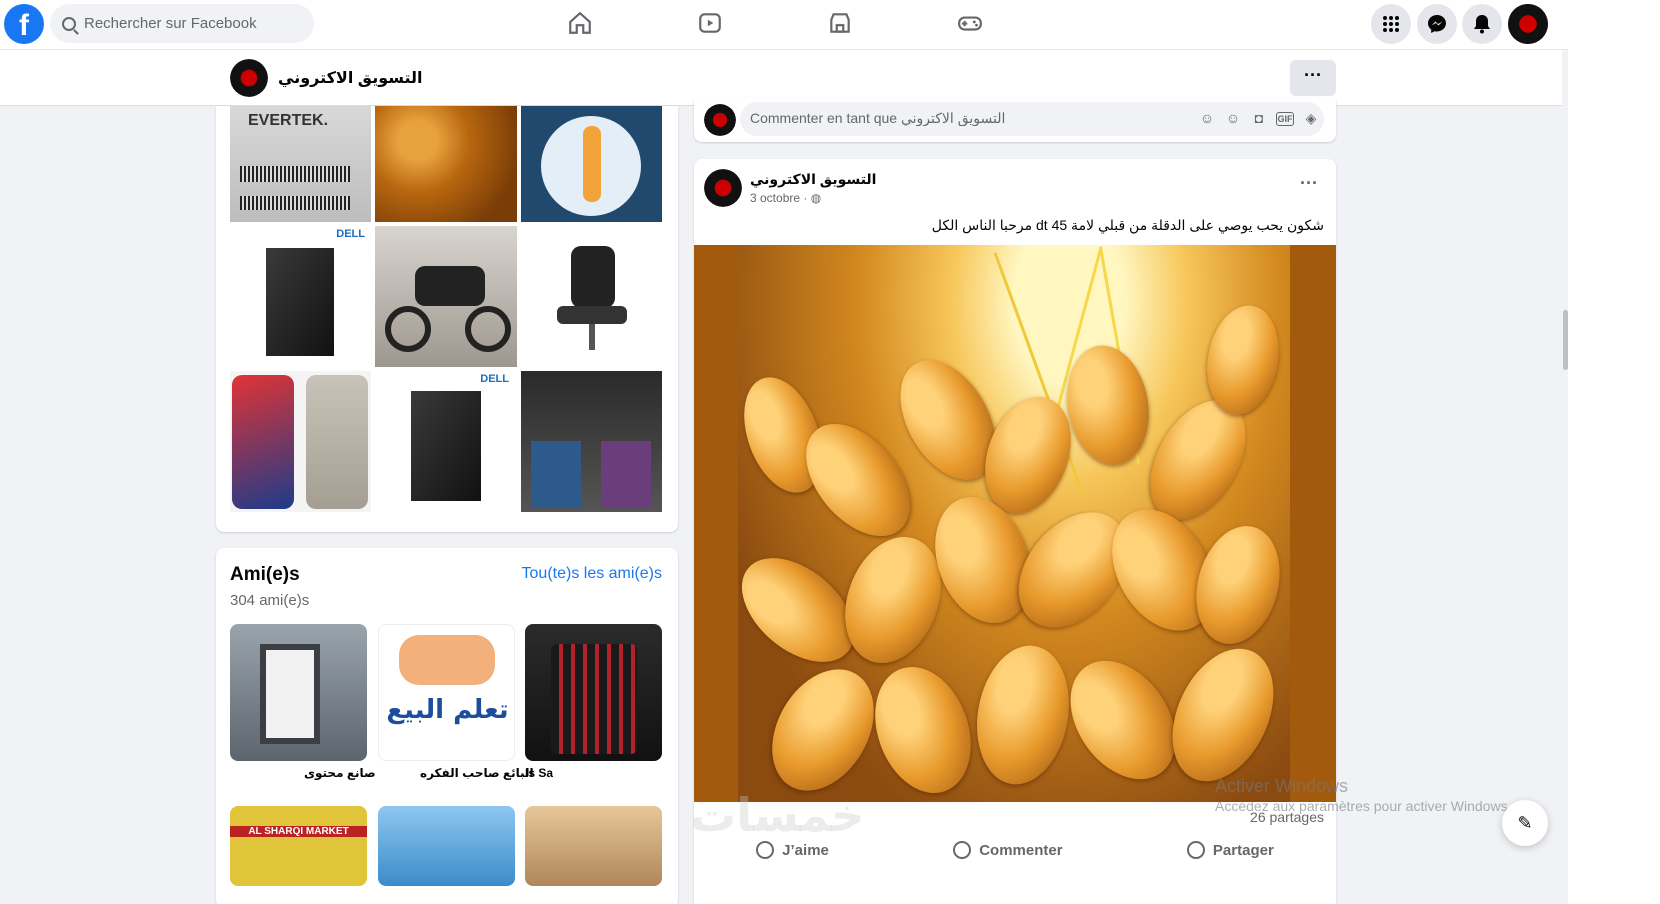 This screenshot has width=1660, height=904. I want to click on new-message-button: ✎, so click(1525, 823).